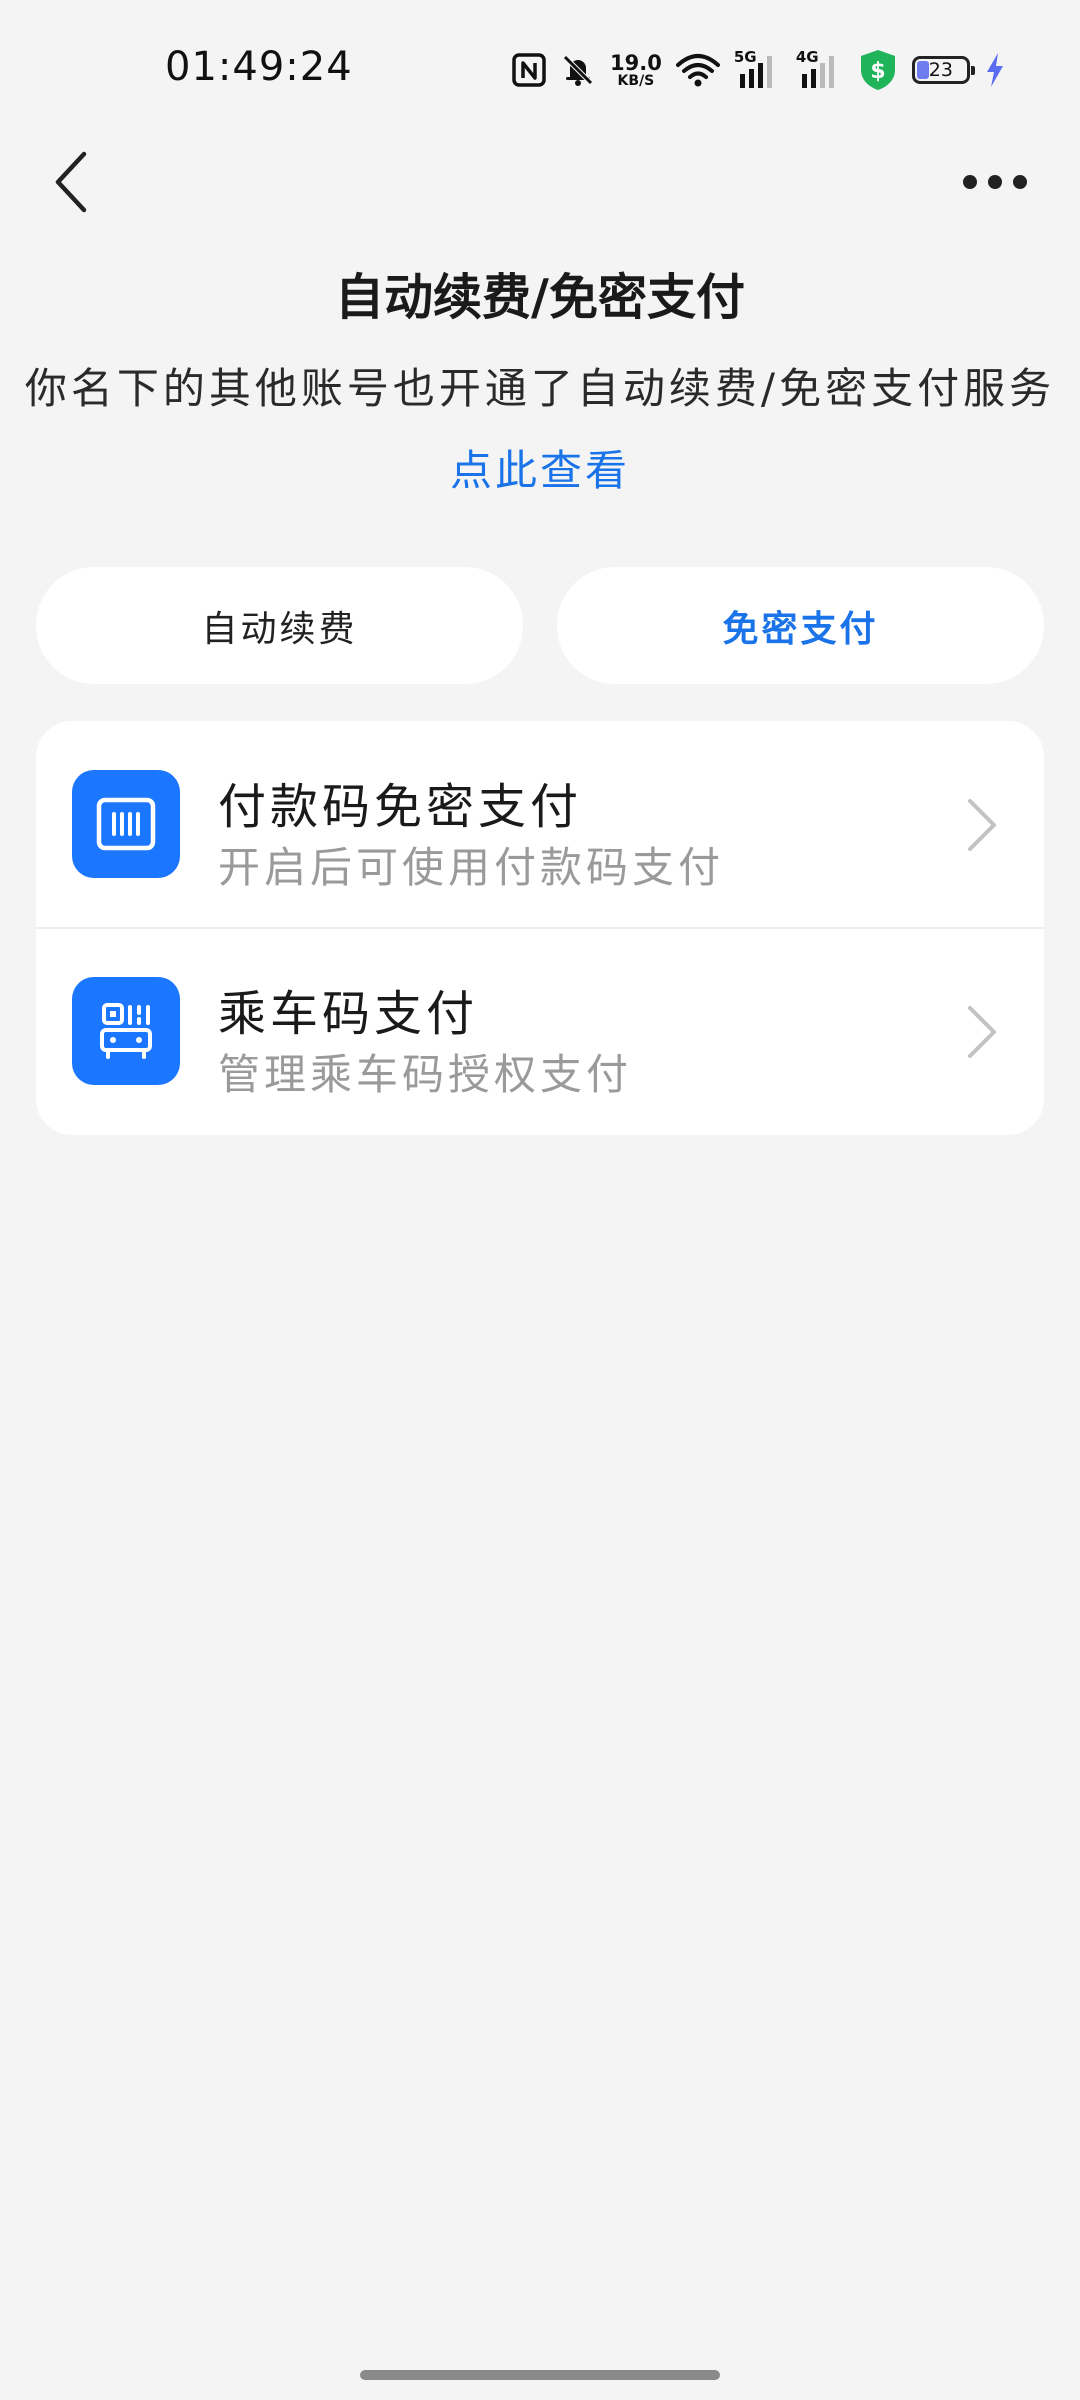 The height and width of the screenshot is (2400, 1080). What do you see at coordinates (578, 70) in the screenshot?
I see `bell-muted-icon` at bounding box center [578, 70].